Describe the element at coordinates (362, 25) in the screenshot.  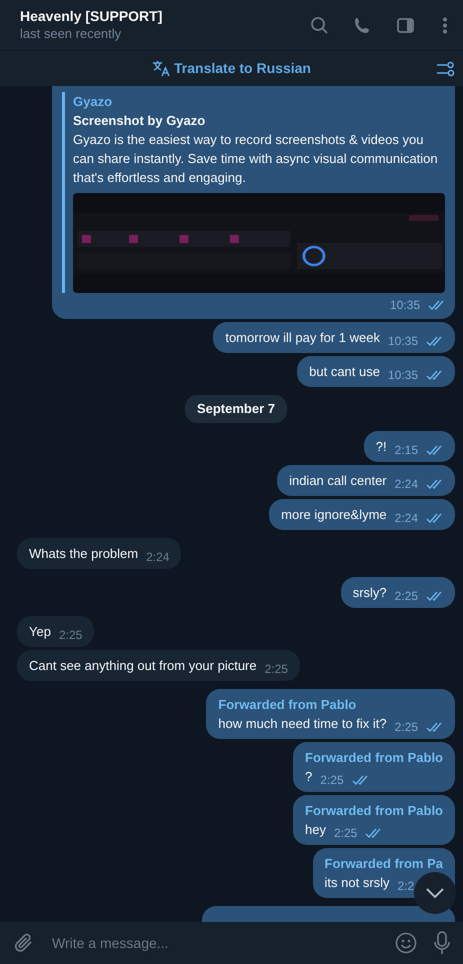
I see `phone-icon` at that location.